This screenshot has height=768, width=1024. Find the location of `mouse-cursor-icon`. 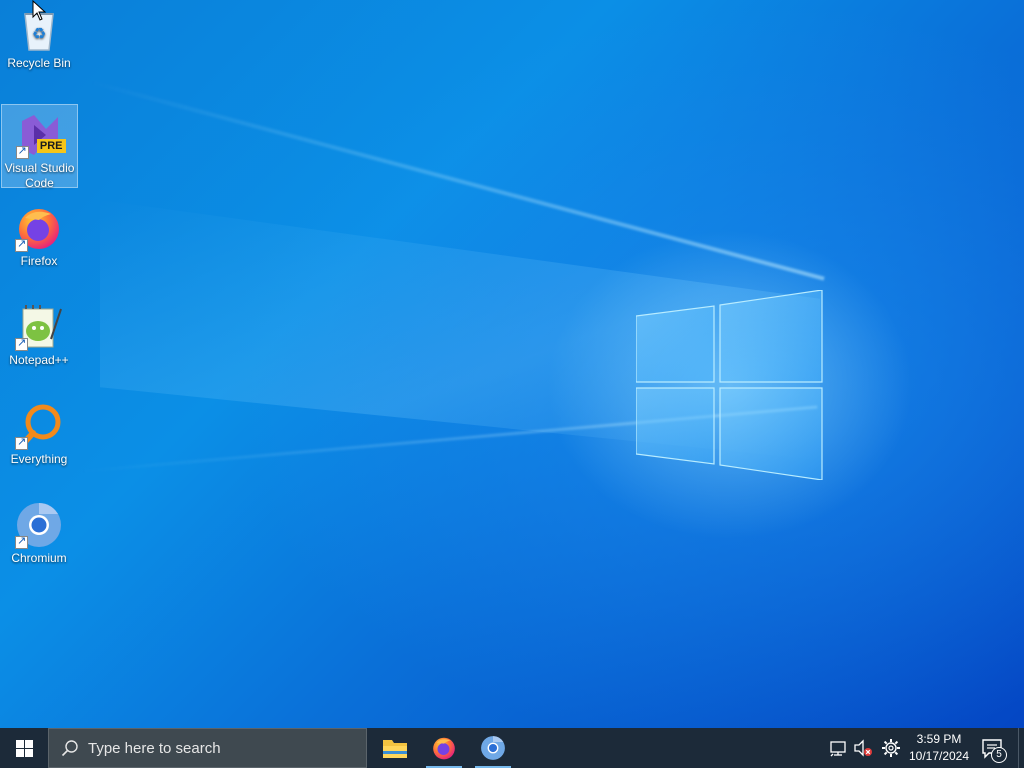

mouse-cursor-icon is located at coordinates (39, 10).